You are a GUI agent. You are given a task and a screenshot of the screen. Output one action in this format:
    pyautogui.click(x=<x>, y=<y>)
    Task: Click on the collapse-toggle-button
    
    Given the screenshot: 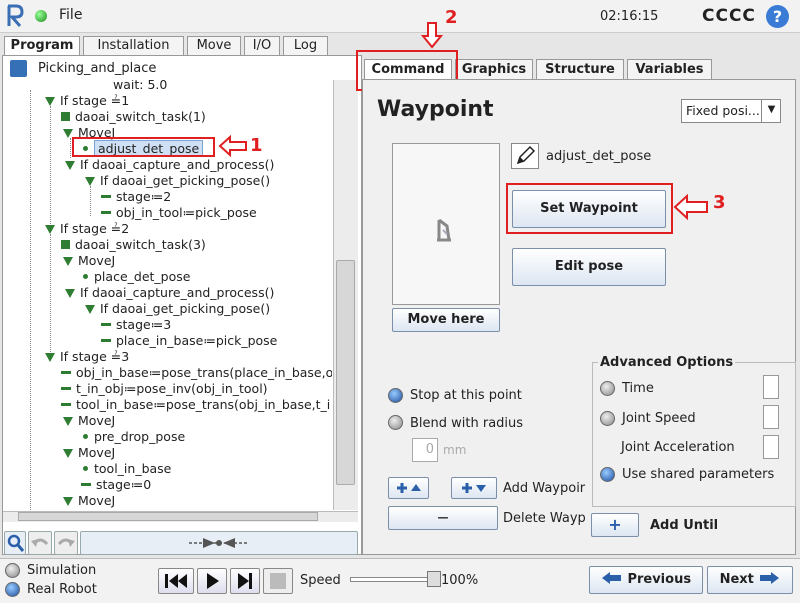 What is the action you would take?
    pyautogui.click(x=219, y=543)
    